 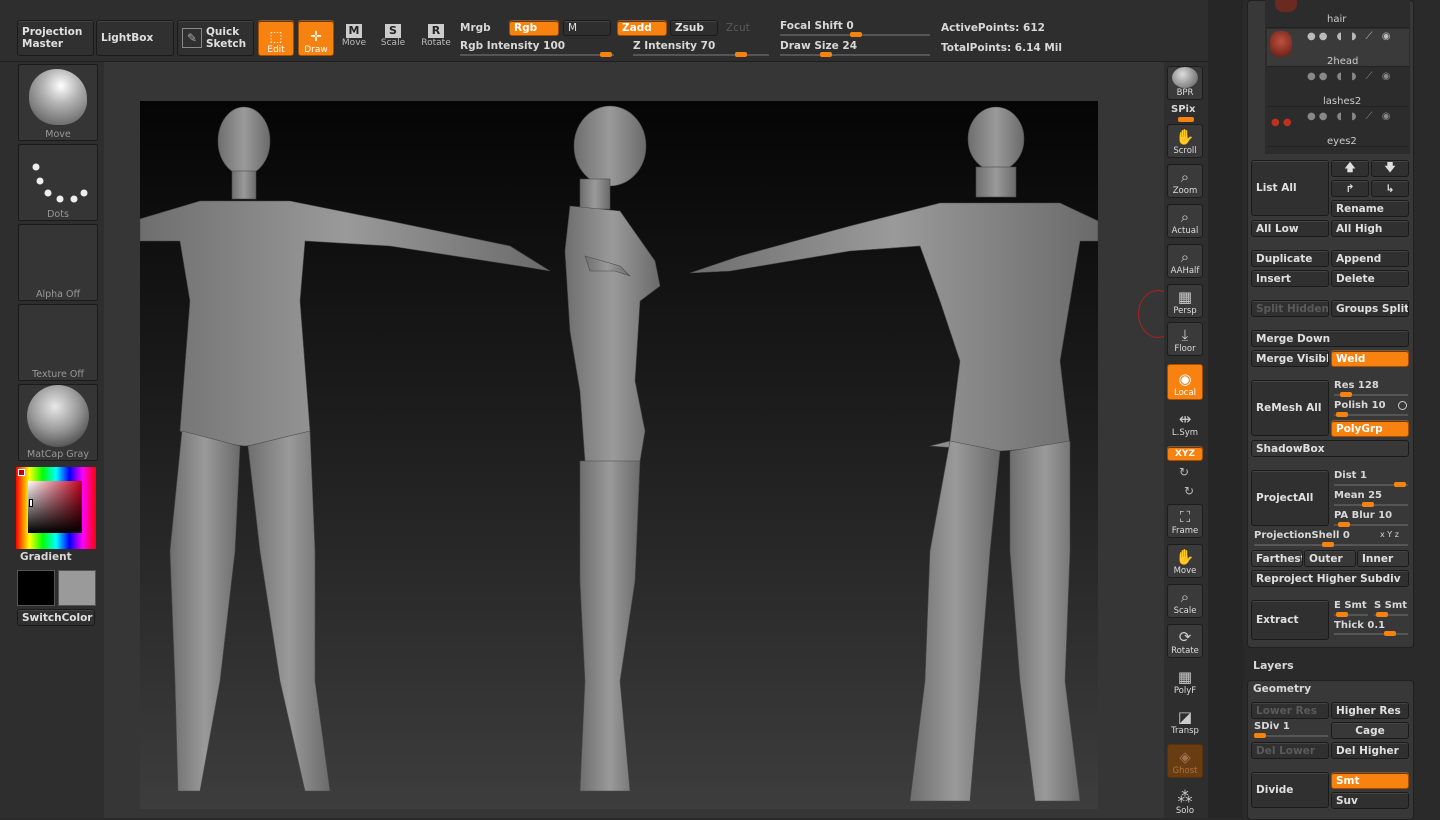 I want to click on pa-blur-slider, so click(x=1371, y=524).